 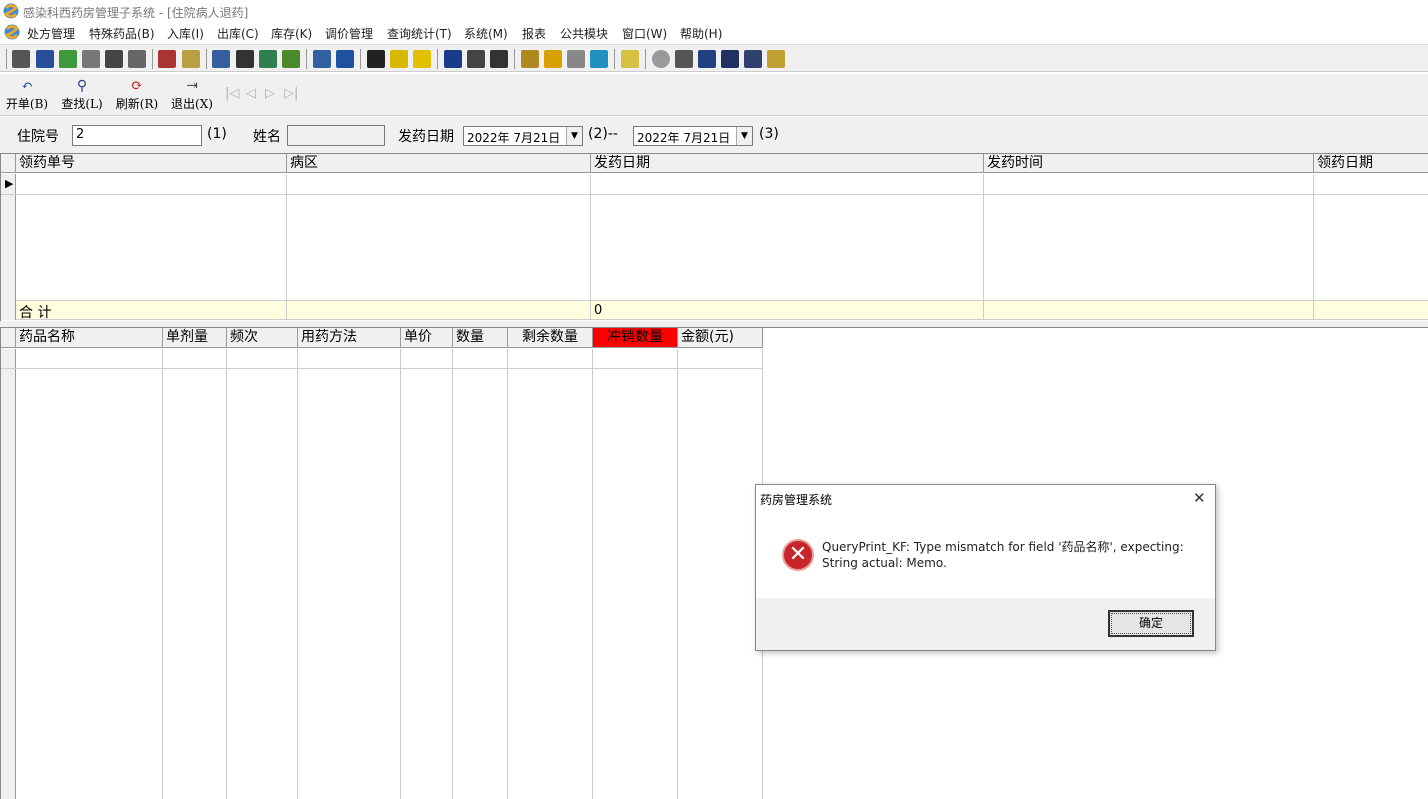 I want to click on new-button: ↶ 开单(B), so click(x=27, y=96).